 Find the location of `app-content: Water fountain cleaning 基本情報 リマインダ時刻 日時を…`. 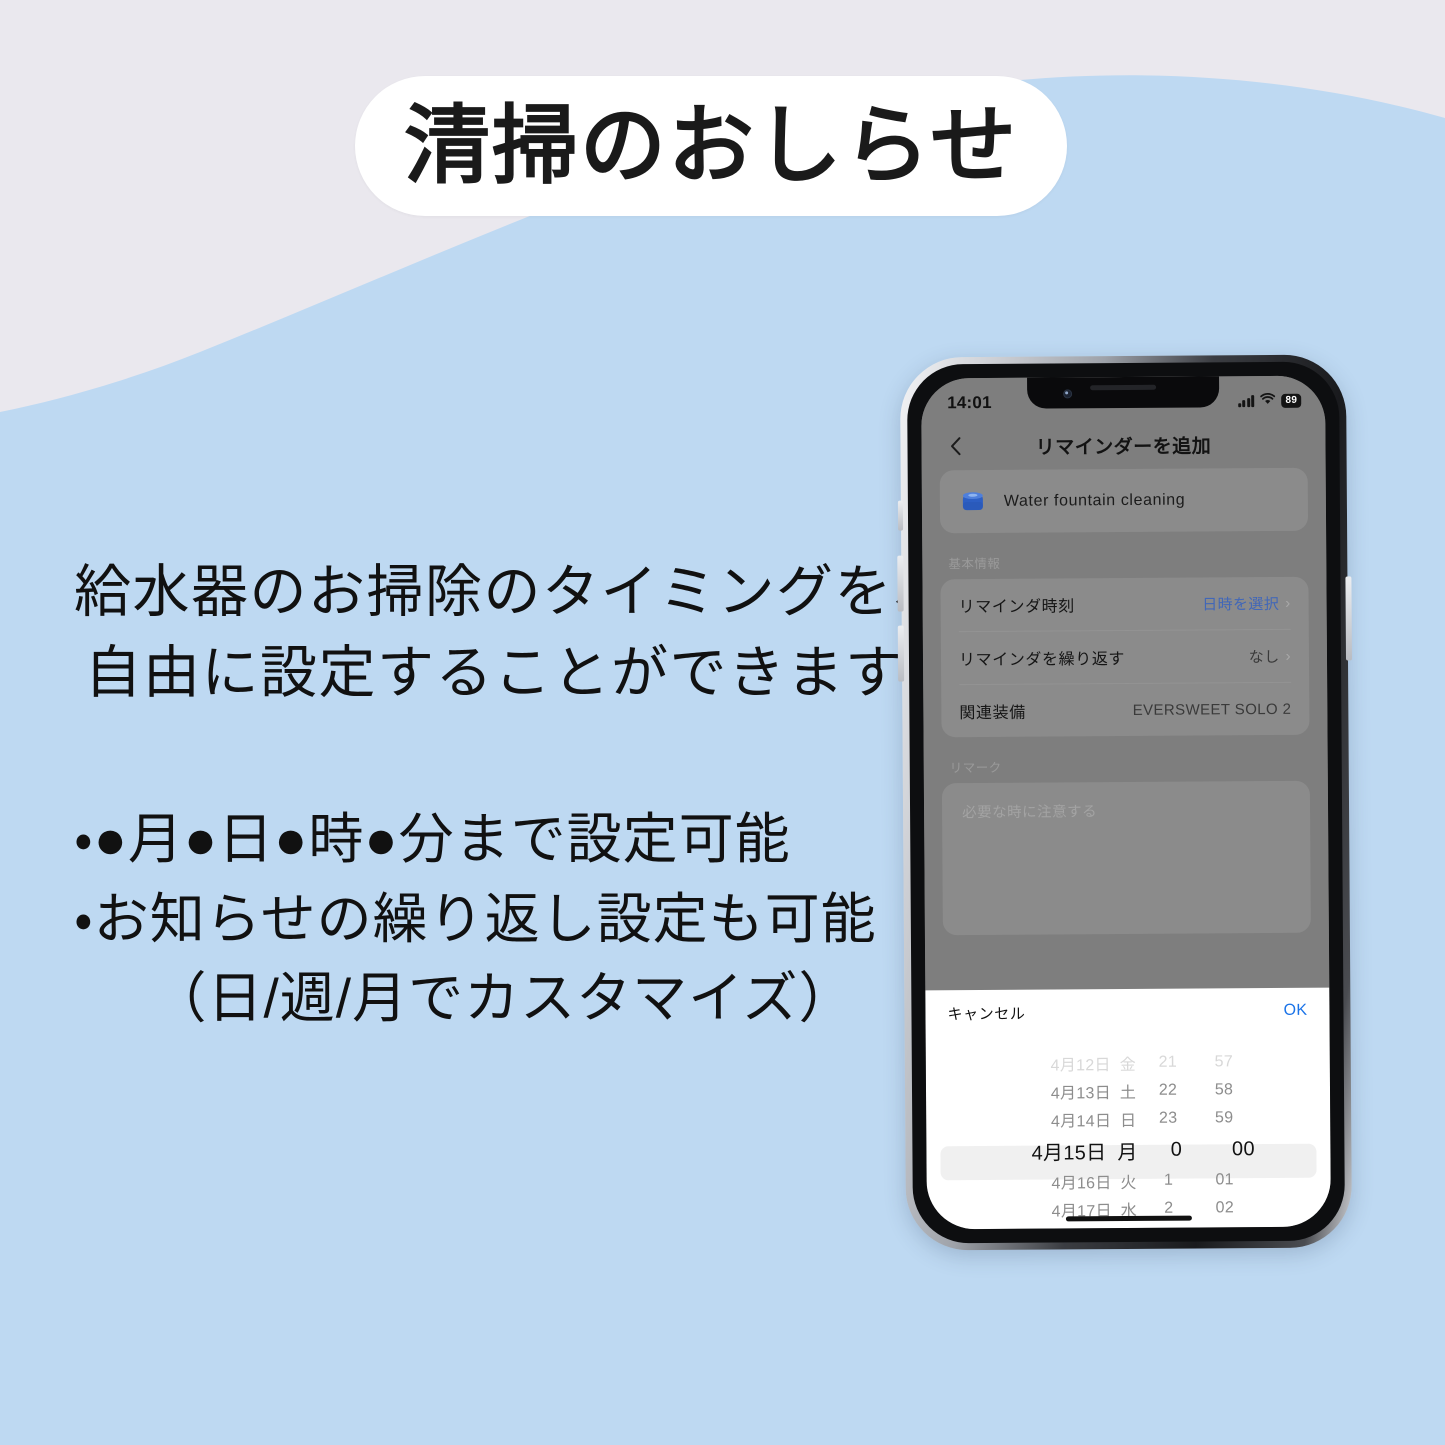

app-content: Water fountain cleaning 基本情報 リマインダ時刻 日時を… is located at coordinates (1125, 701).